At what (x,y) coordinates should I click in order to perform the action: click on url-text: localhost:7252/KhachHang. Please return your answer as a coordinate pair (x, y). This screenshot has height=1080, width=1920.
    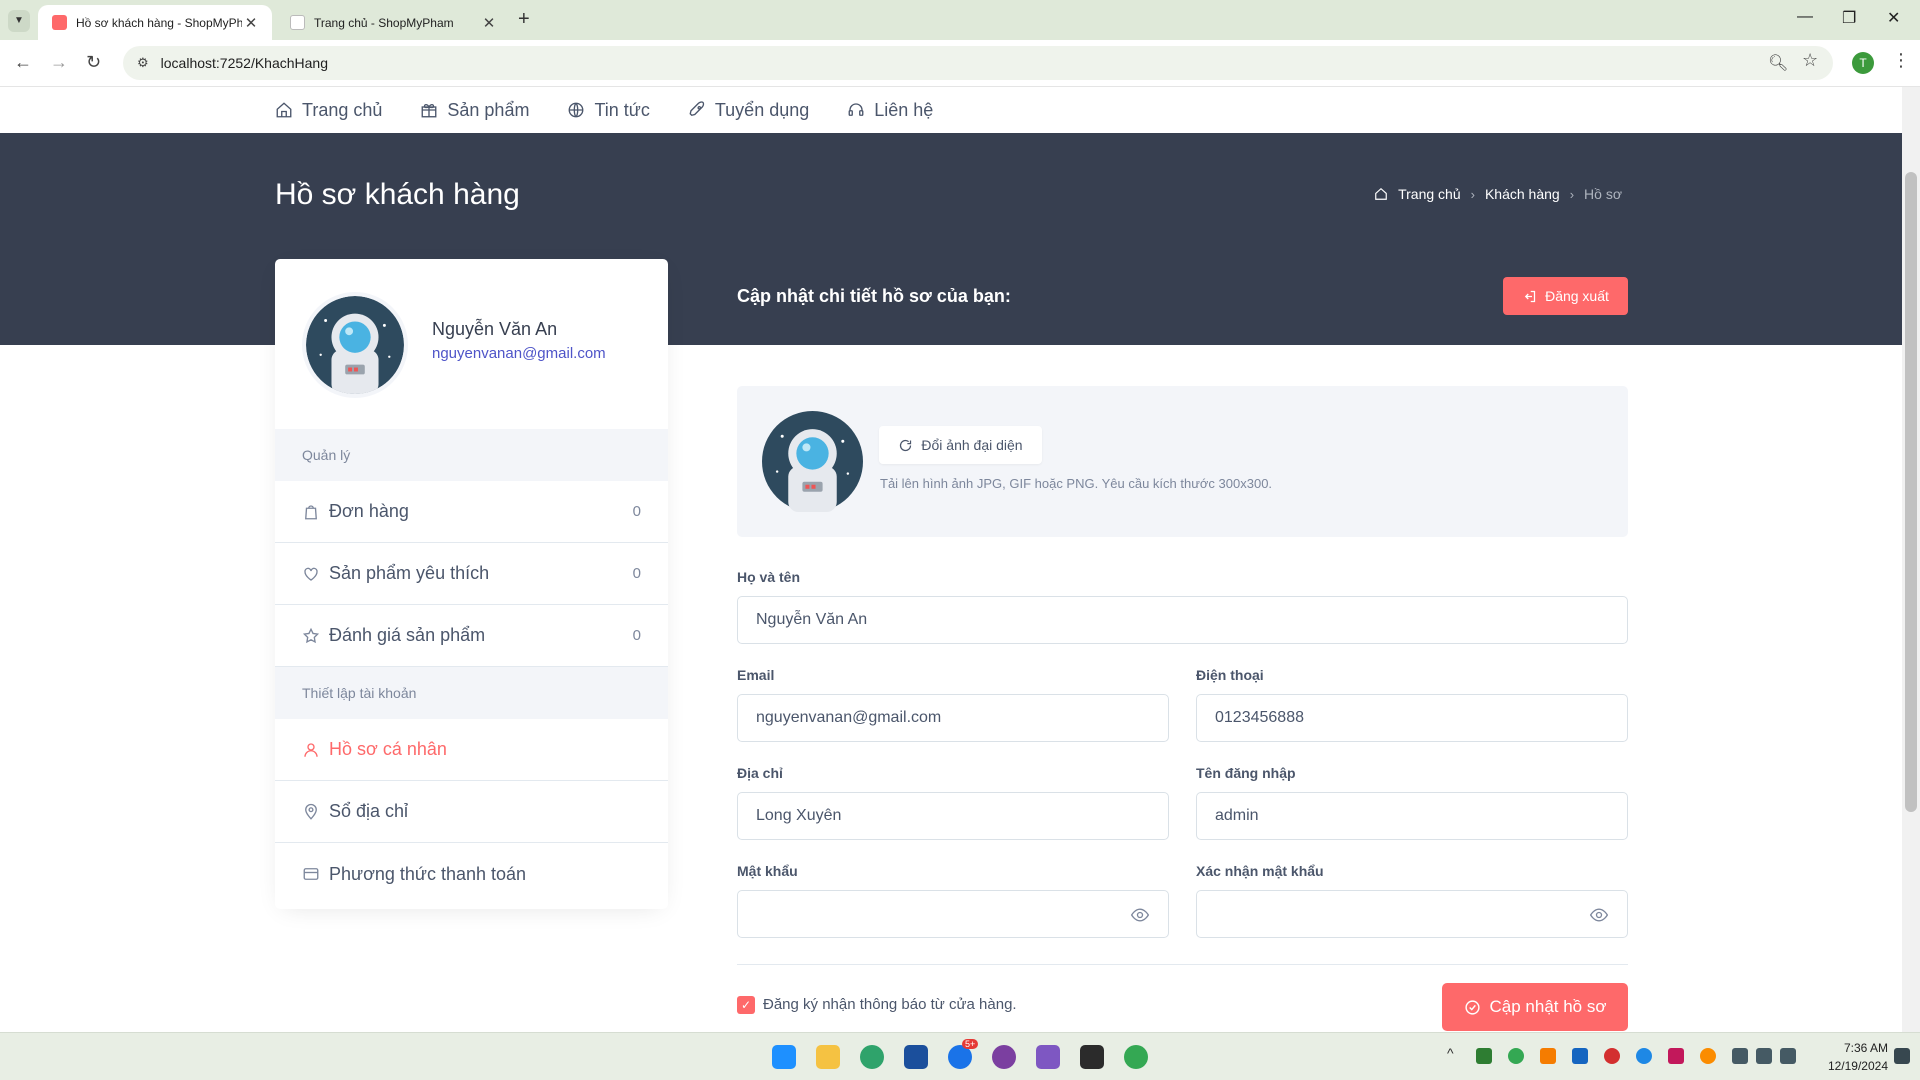
    Looking at the image, I should click on (244, 63).